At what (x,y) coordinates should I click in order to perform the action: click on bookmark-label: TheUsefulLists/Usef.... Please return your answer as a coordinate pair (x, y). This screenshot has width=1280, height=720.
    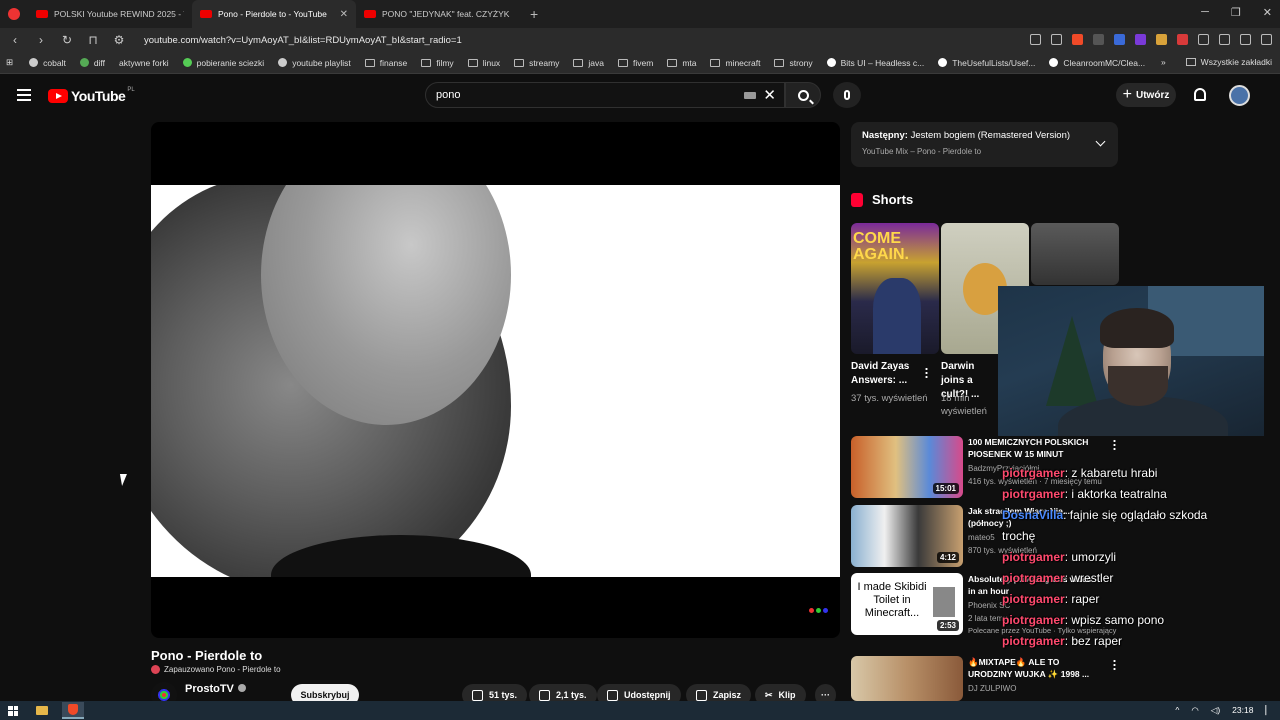
    Looking at the image, I should click on (994, 62).